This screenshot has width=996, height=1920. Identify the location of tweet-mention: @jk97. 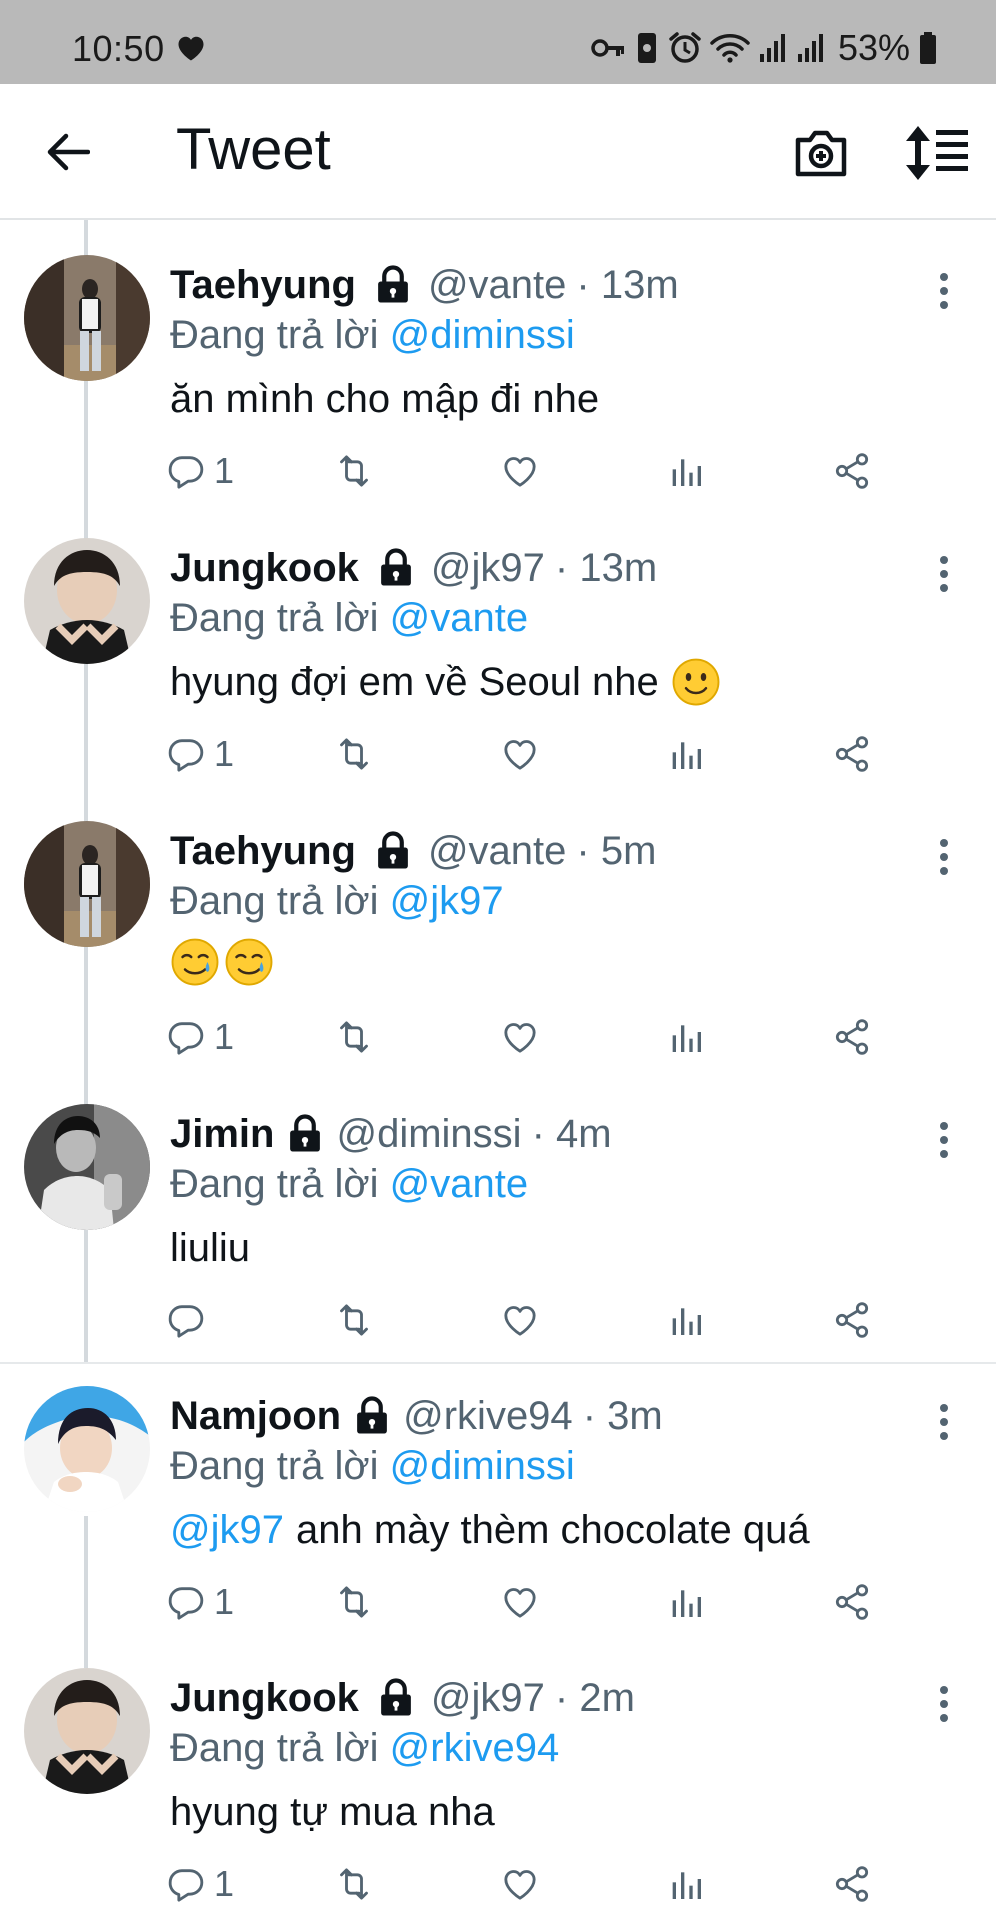
(227, 1530).